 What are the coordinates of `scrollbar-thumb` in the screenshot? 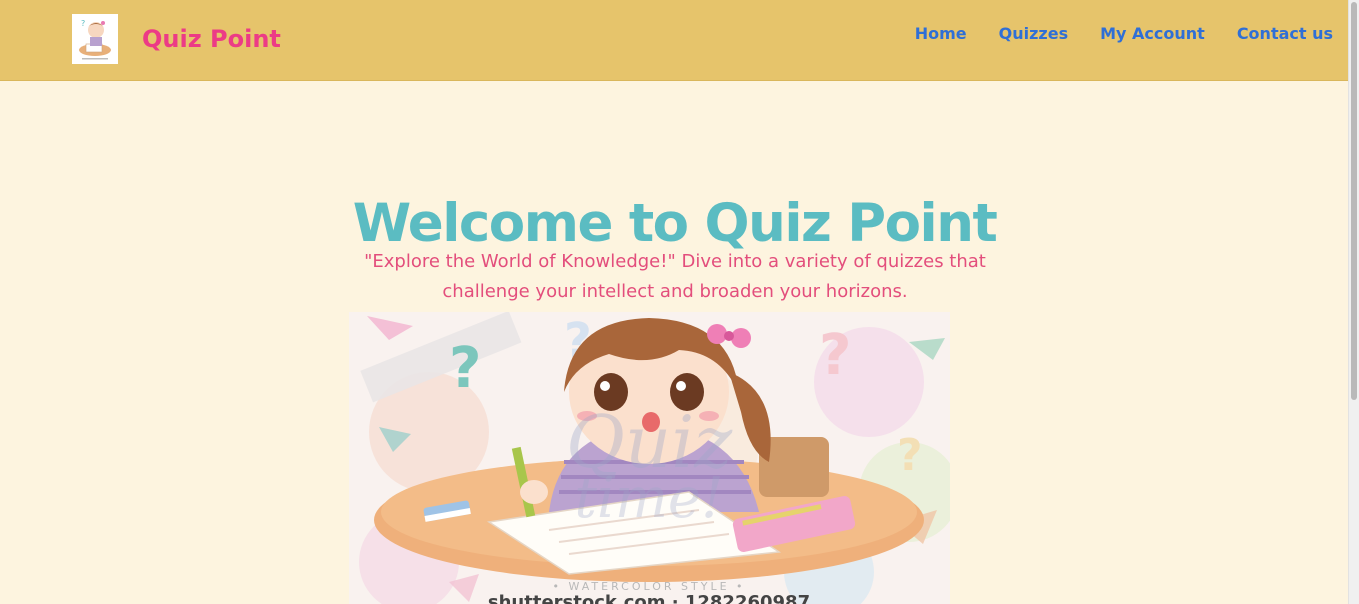 It's located at (1354, 201).